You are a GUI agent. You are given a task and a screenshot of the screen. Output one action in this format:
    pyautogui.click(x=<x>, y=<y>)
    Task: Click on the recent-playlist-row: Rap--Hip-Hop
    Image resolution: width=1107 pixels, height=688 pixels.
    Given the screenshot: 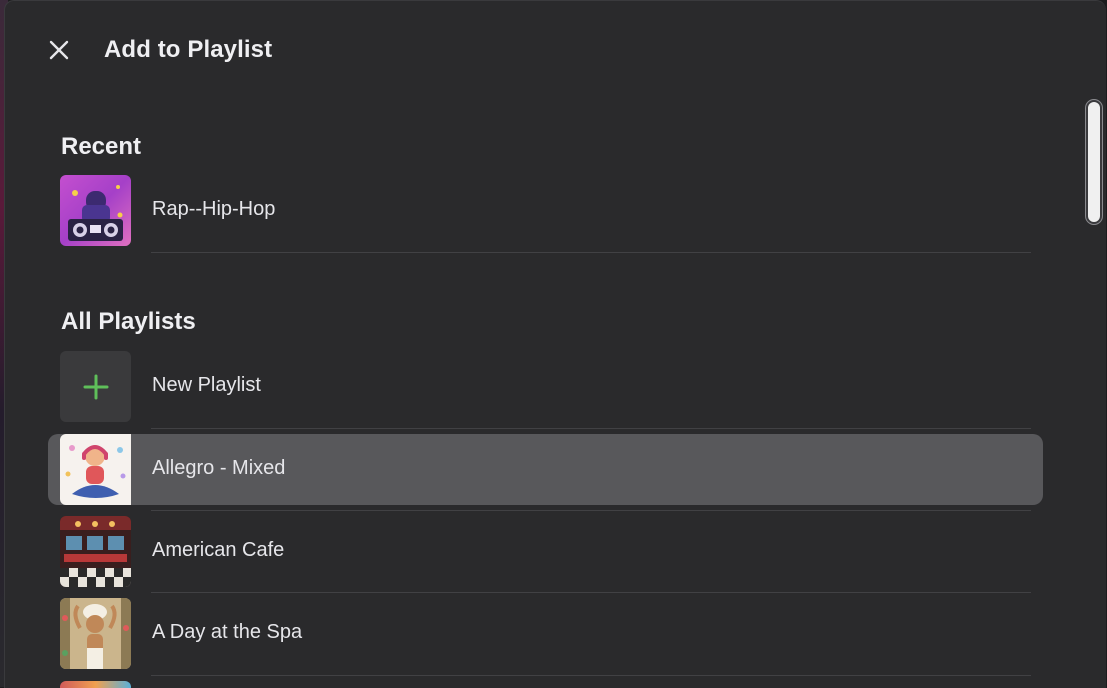 What is the action you would take?
    pyautogui.click(x=545, y=210)
    